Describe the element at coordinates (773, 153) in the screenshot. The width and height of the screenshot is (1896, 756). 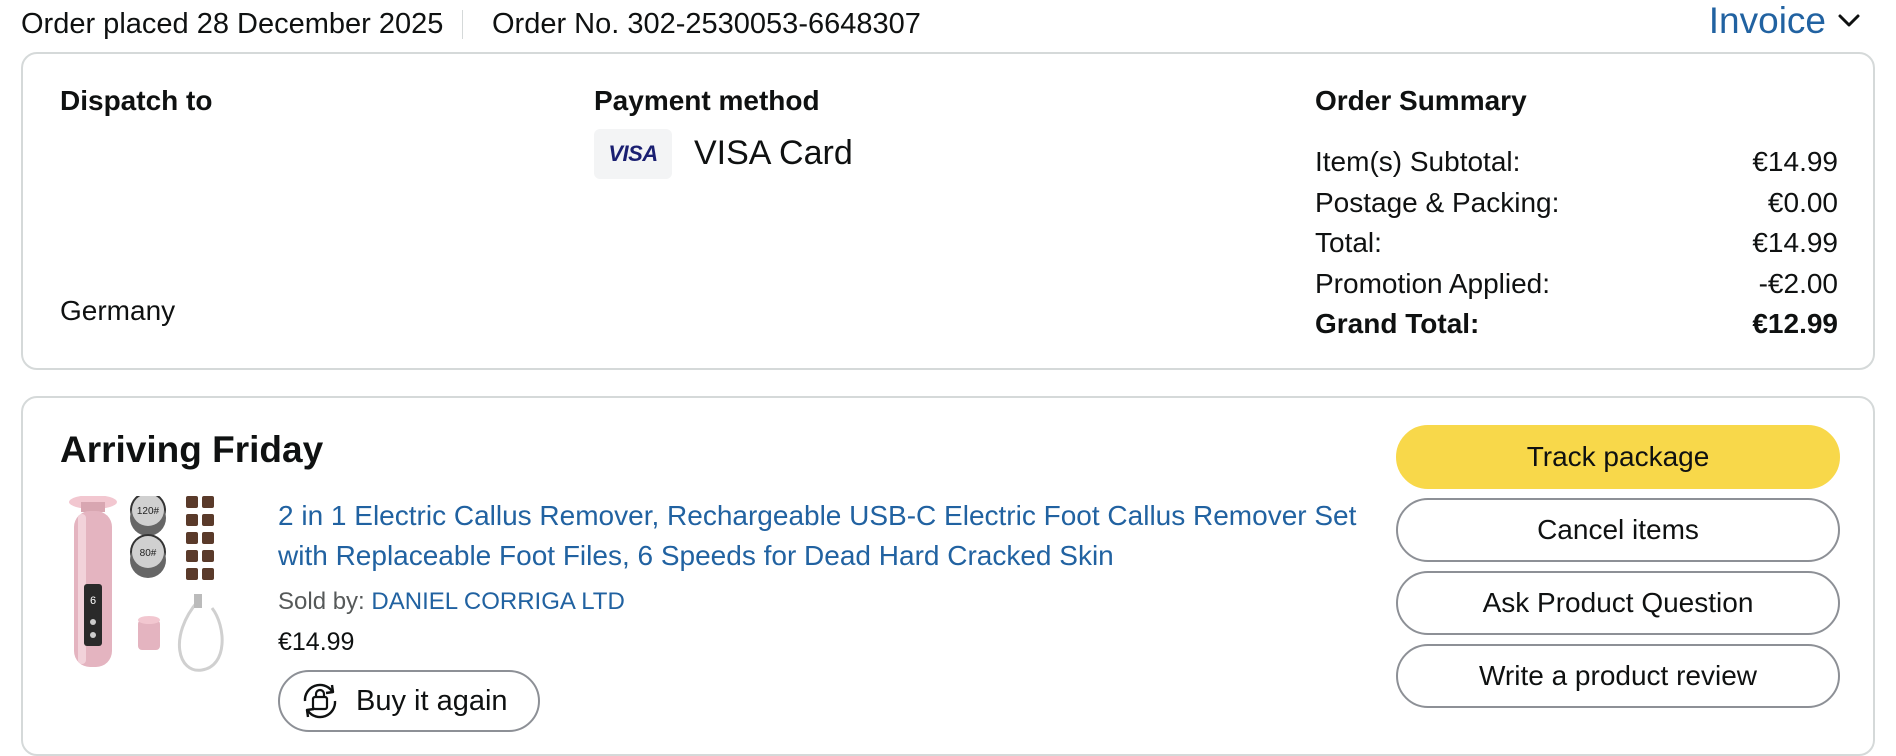
I see `payment-card-label: VISA Card` at that location.